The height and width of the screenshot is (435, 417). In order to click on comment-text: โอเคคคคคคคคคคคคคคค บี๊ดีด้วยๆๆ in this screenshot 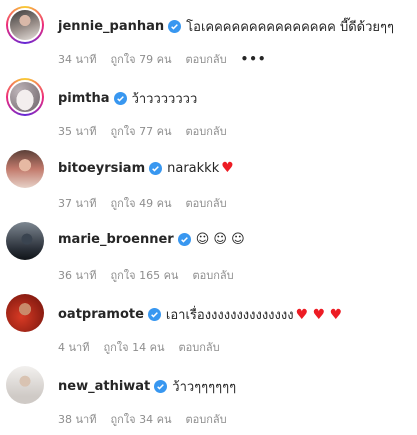, I will do `click(290, 27)`.